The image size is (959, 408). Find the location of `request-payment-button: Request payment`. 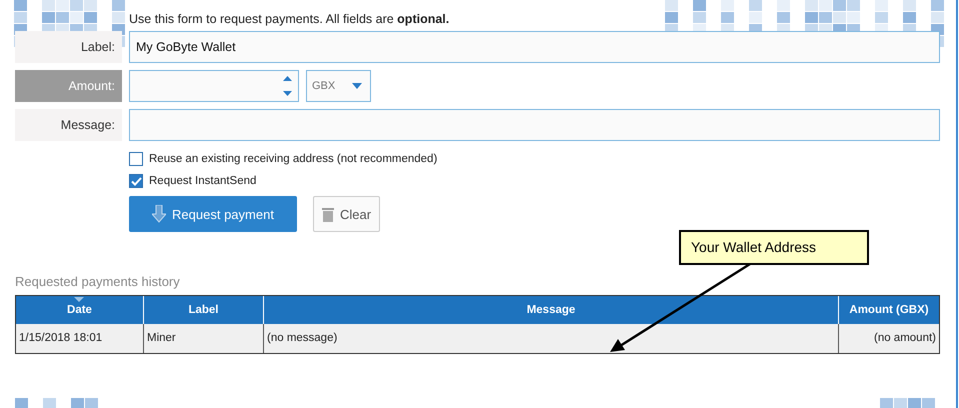

request-payment-button: Request payment is located at coordinates (213, 214).